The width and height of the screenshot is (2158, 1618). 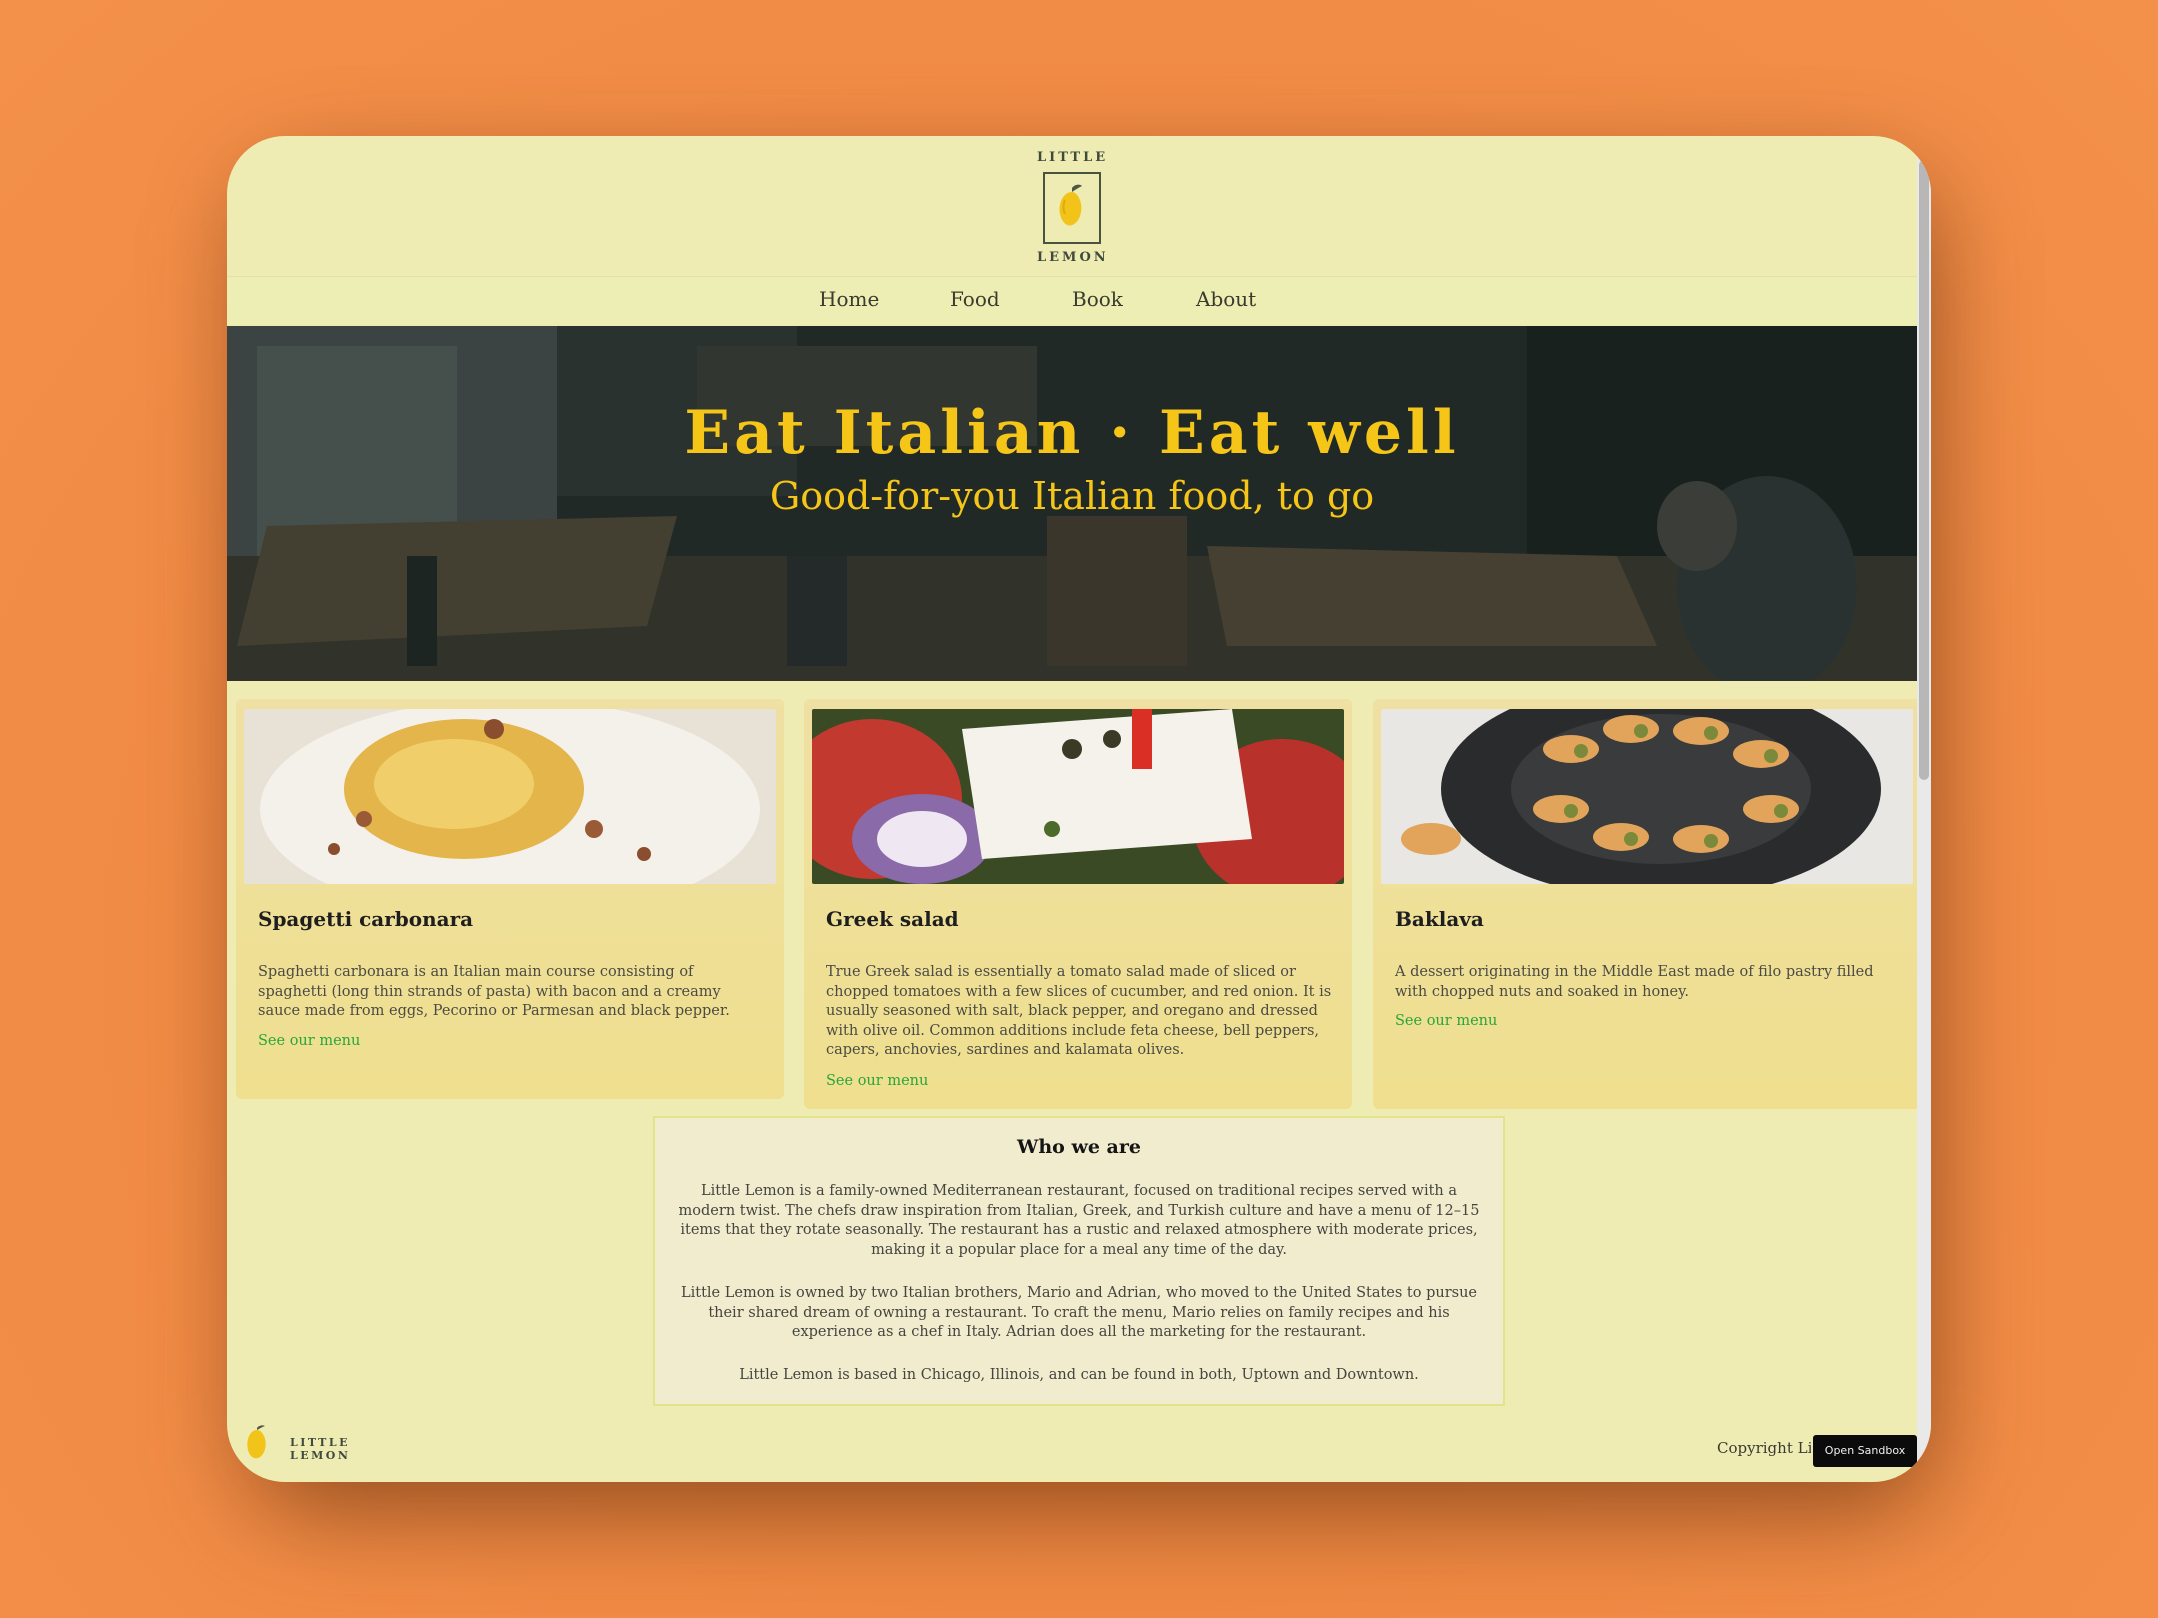 What do you see at coordinates (366, 919) in the screenshot?
I see `card-title: Spagetti carbonara` at bounding box center [366, 919].